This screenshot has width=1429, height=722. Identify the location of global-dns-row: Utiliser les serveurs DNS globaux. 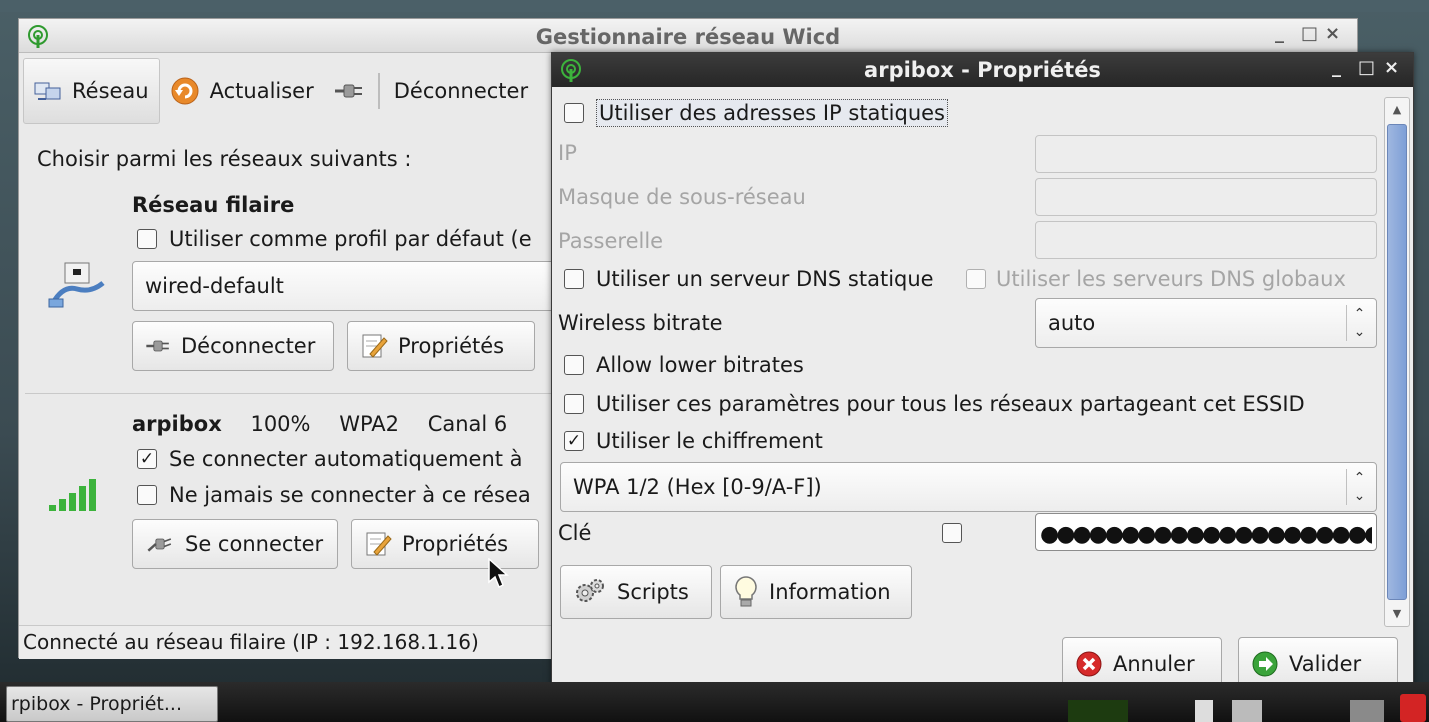
(1156, 279).